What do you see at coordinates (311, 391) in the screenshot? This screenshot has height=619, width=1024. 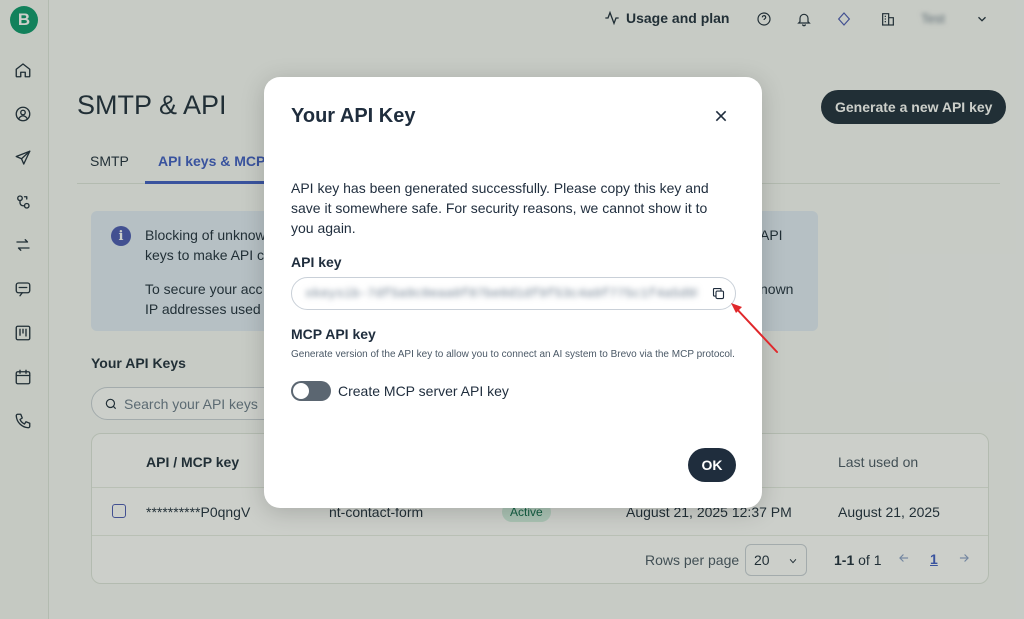 I see `mcp-toggle` at bounding box center [311, 391].